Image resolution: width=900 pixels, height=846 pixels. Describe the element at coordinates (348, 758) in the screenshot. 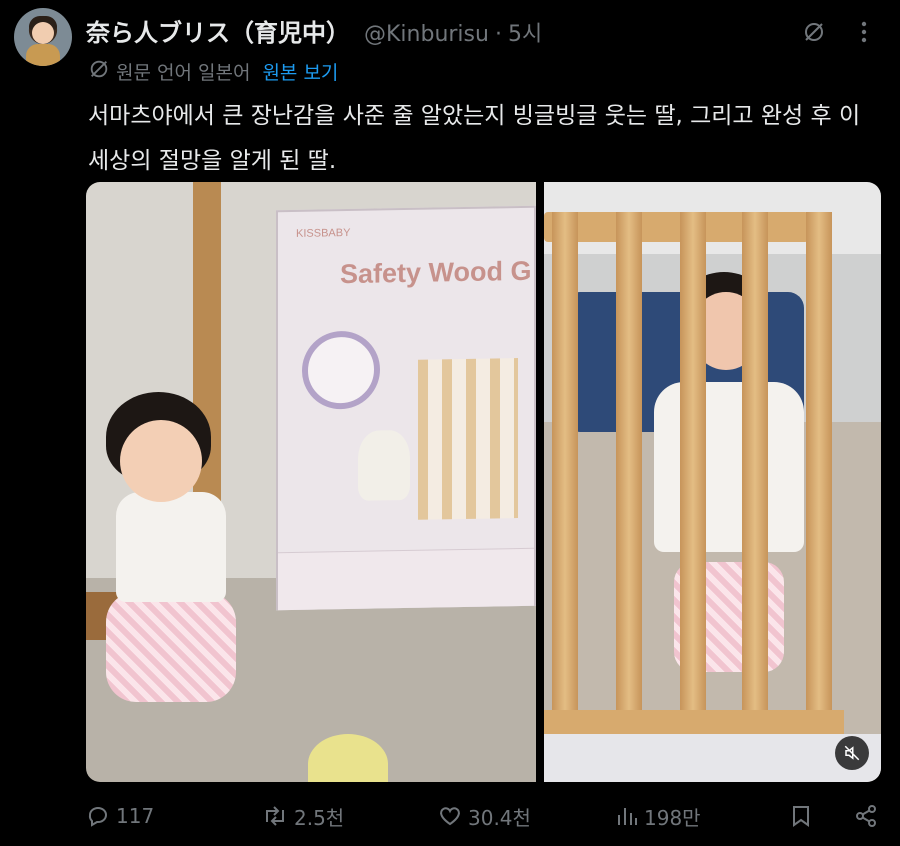

I see `toy-image` at that location.